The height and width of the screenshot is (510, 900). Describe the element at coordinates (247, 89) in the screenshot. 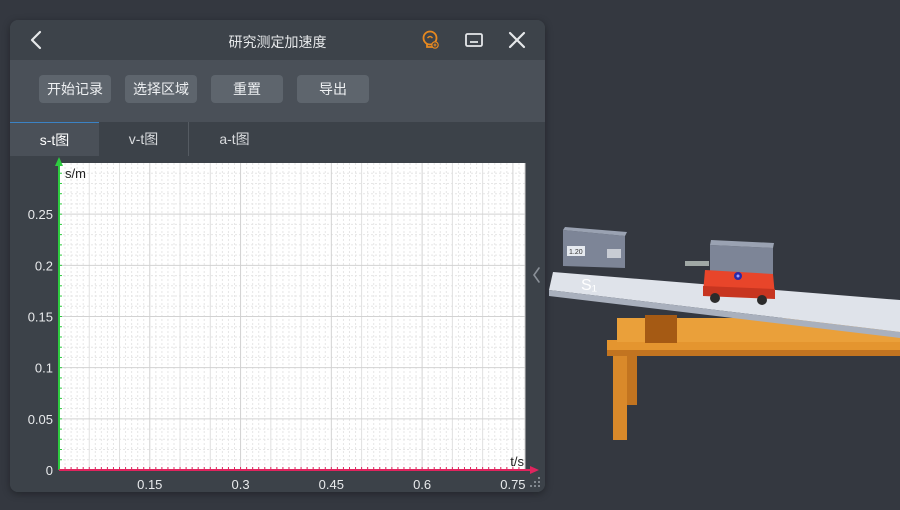

I see `reset-button: 重置` at that location.